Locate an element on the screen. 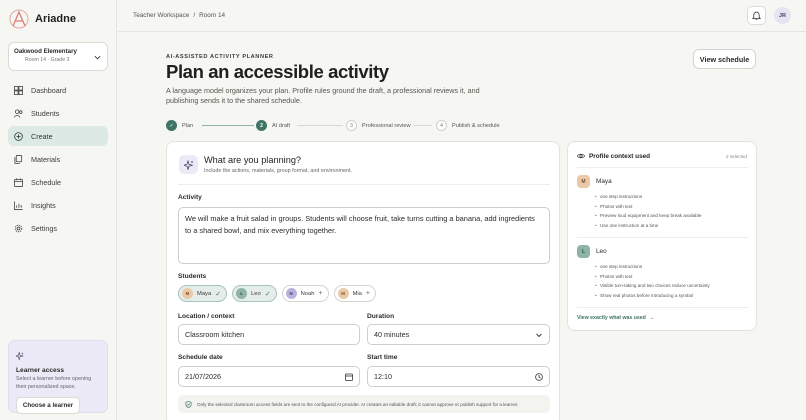 The height and width of the screenshot is (420, 806). location-input: Classroom kitchen is located at coordinates (269, 334).